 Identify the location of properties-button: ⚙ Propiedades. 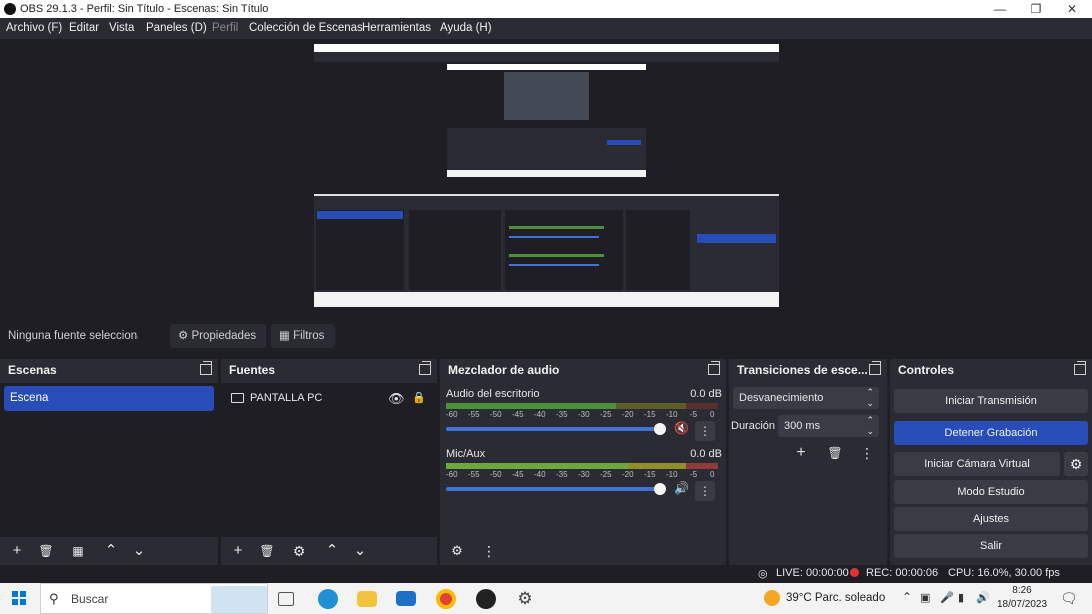
(218, 336).